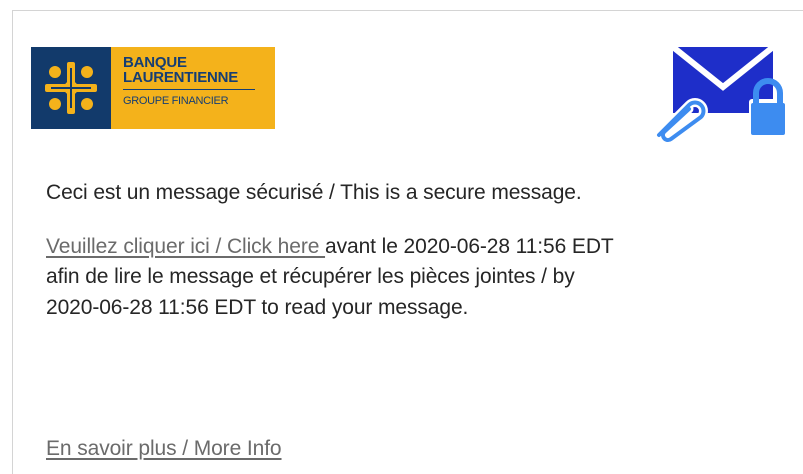 Image resolution: width=803 pixels, height=474 pixels. I want to click on bank-logo: BANQUE LAURENTIENNE GROUPE FINANCIER, so click(153, 88).